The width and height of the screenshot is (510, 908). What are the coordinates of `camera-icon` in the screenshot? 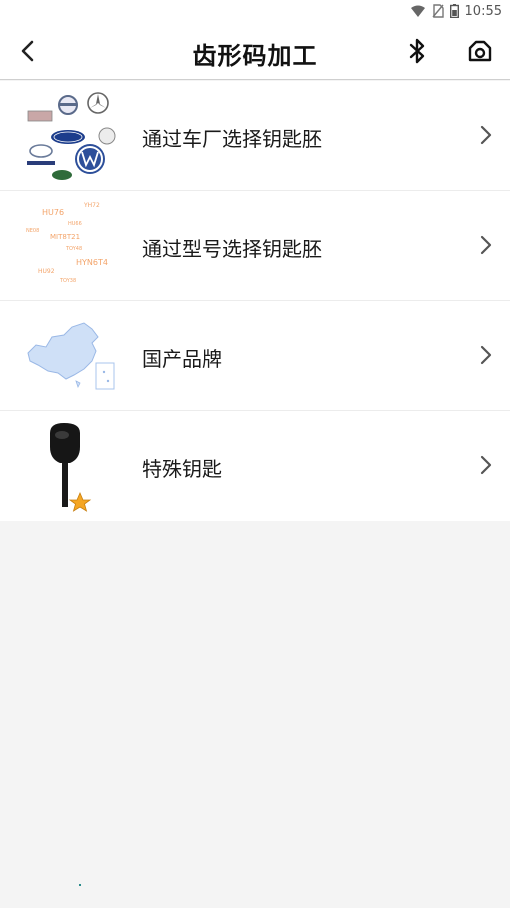 It's located at (480, 51).